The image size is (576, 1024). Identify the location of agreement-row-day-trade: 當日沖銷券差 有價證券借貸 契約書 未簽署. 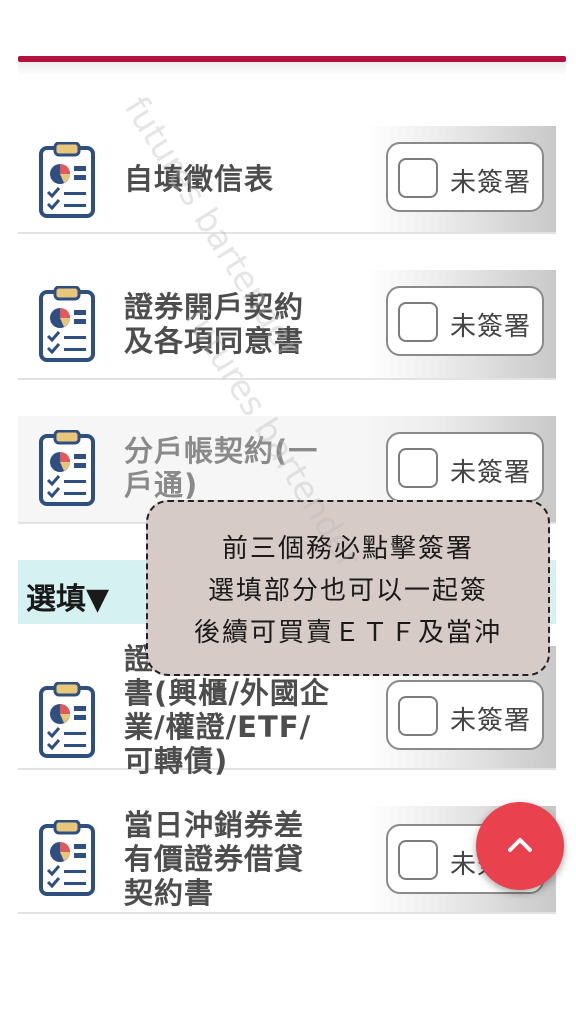
(287, 860).